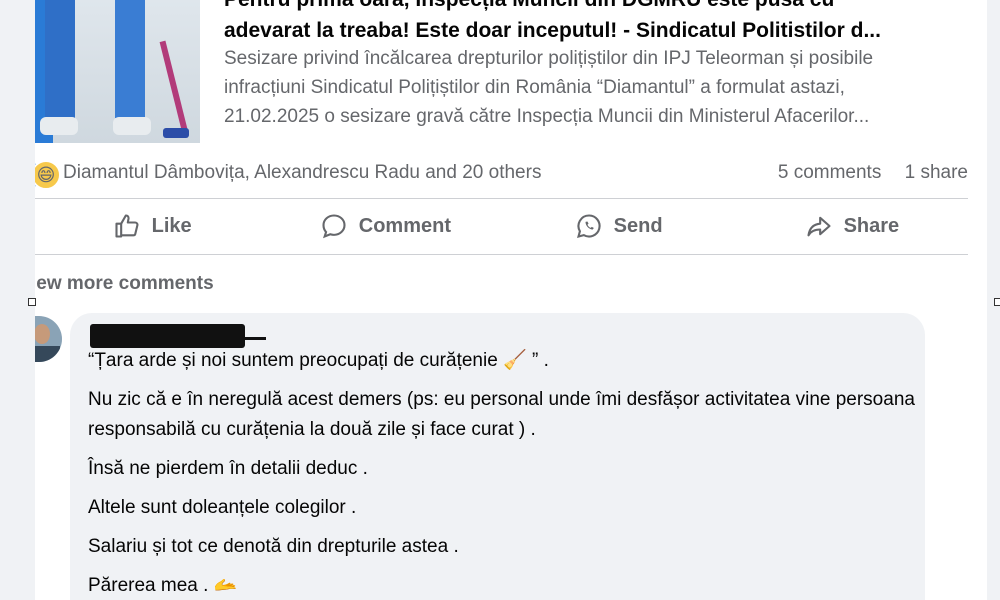  Describe the element at coordinates (253, 338) in the screenshot. I see `redaction-mark` at that location.